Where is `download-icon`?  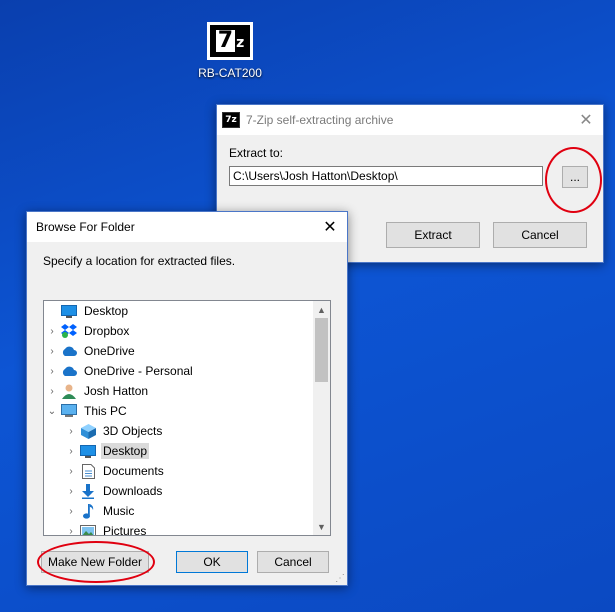
download-icon is located at coordinates (88, 491).